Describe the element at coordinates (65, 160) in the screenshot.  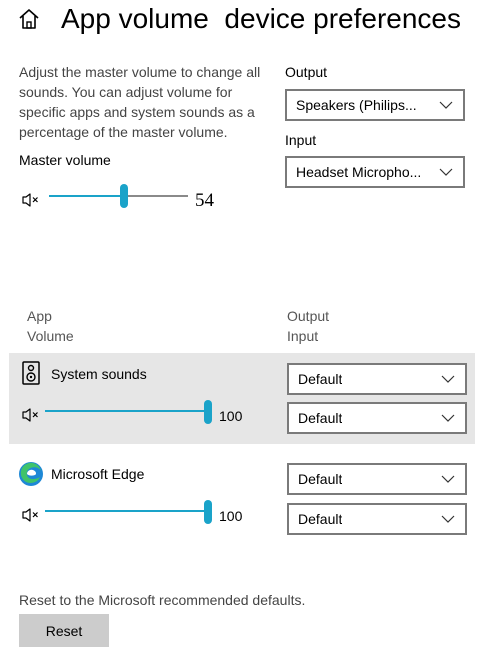
I see `master-volume-label: Master volume` at that location.